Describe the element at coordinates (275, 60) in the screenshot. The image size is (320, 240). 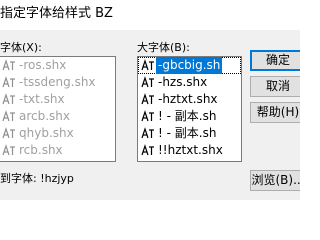
I see `ok-button: 确定` at that location.